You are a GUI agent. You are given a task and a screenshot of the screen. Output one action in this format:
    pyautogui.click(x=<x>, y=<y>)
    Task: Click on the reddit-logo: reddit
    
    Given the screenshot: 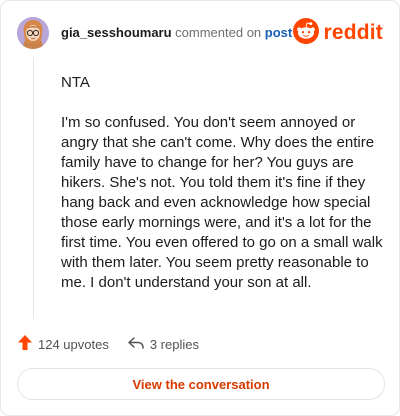 What is the action you would take?
    pyautogui.click(x=338, y=33)
    